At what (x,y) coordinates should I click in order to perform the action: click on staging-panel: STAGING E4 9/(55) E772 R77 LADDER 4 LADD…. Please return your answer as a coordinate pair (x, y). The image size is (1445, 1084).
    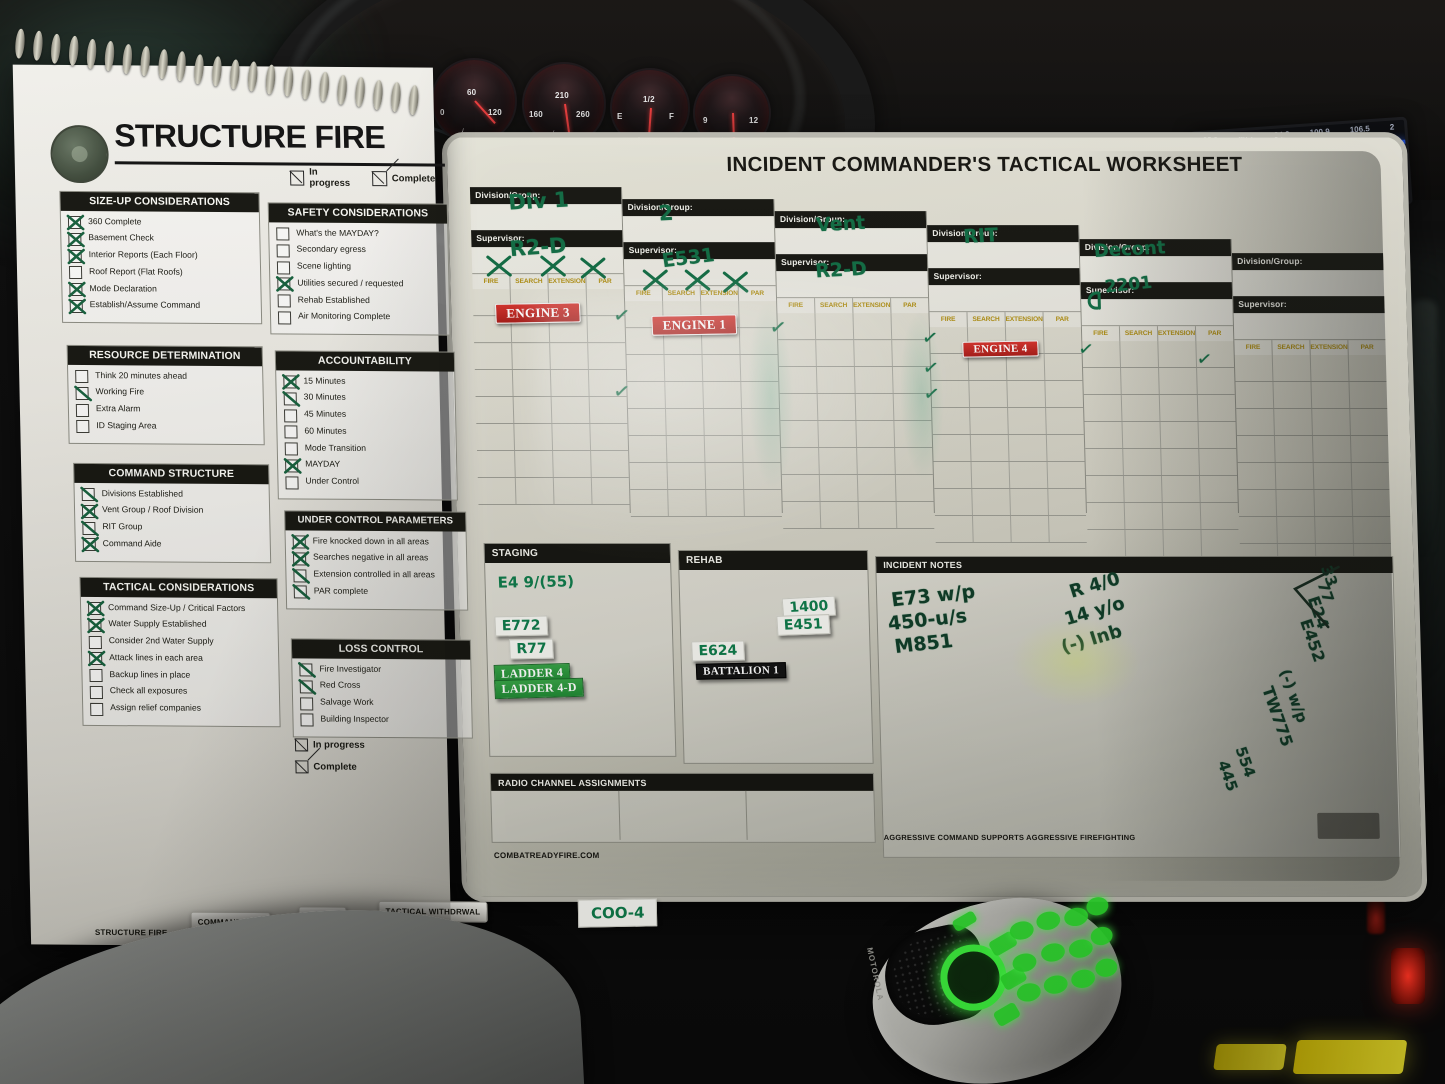
    Looking at the image, I should click on (580, 649).